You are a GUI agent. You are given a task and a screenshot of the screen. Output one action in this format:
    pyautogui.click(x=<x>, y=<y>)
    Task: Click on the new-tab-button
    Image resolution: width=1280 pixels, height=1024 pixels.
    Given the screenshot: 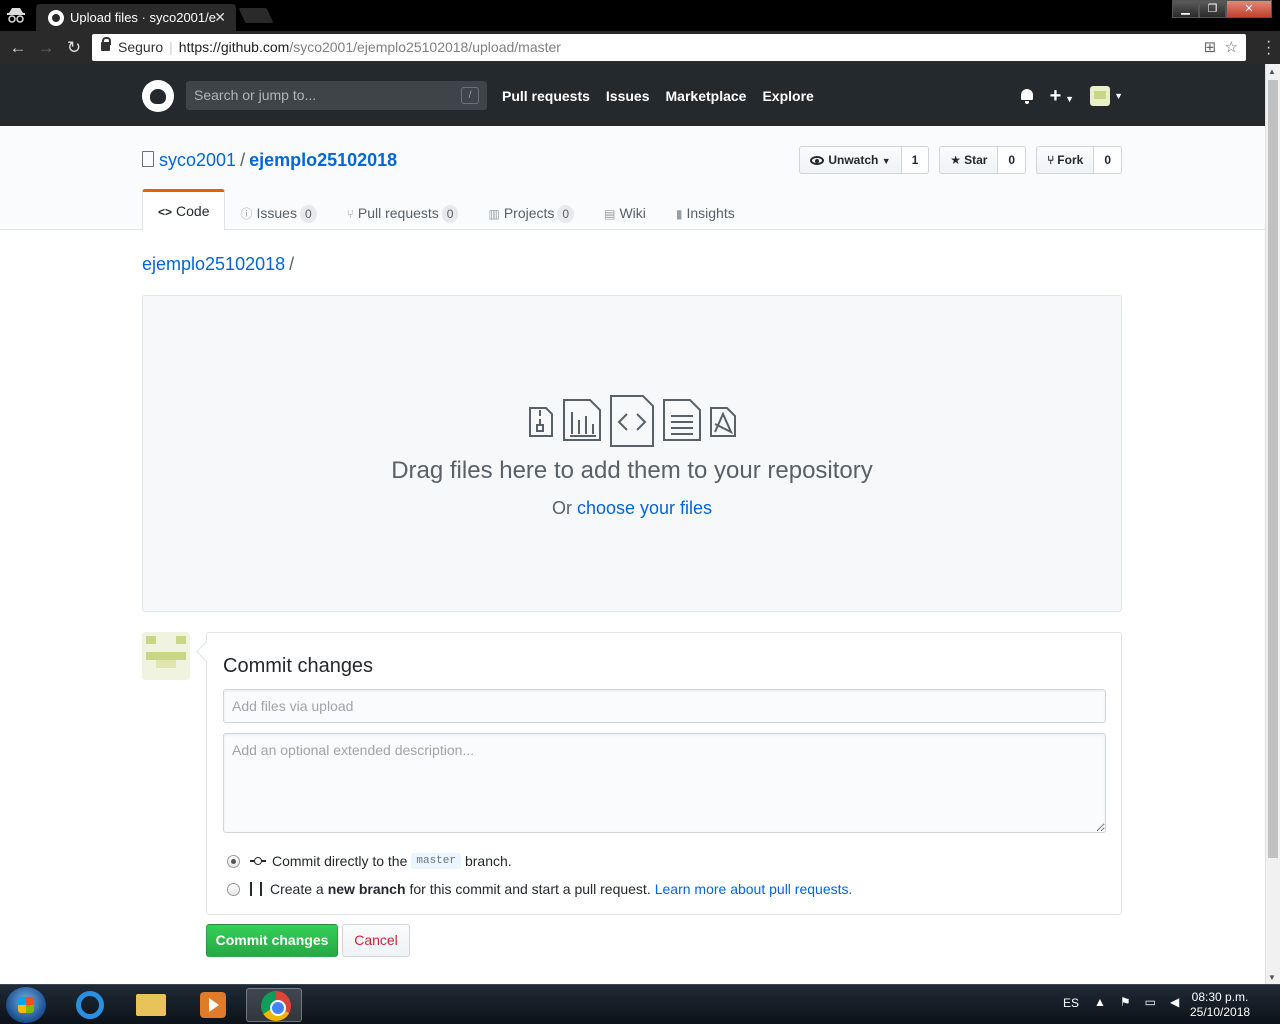 What is the action you would take?
    pyautogui.click(x=256, y=15)
    